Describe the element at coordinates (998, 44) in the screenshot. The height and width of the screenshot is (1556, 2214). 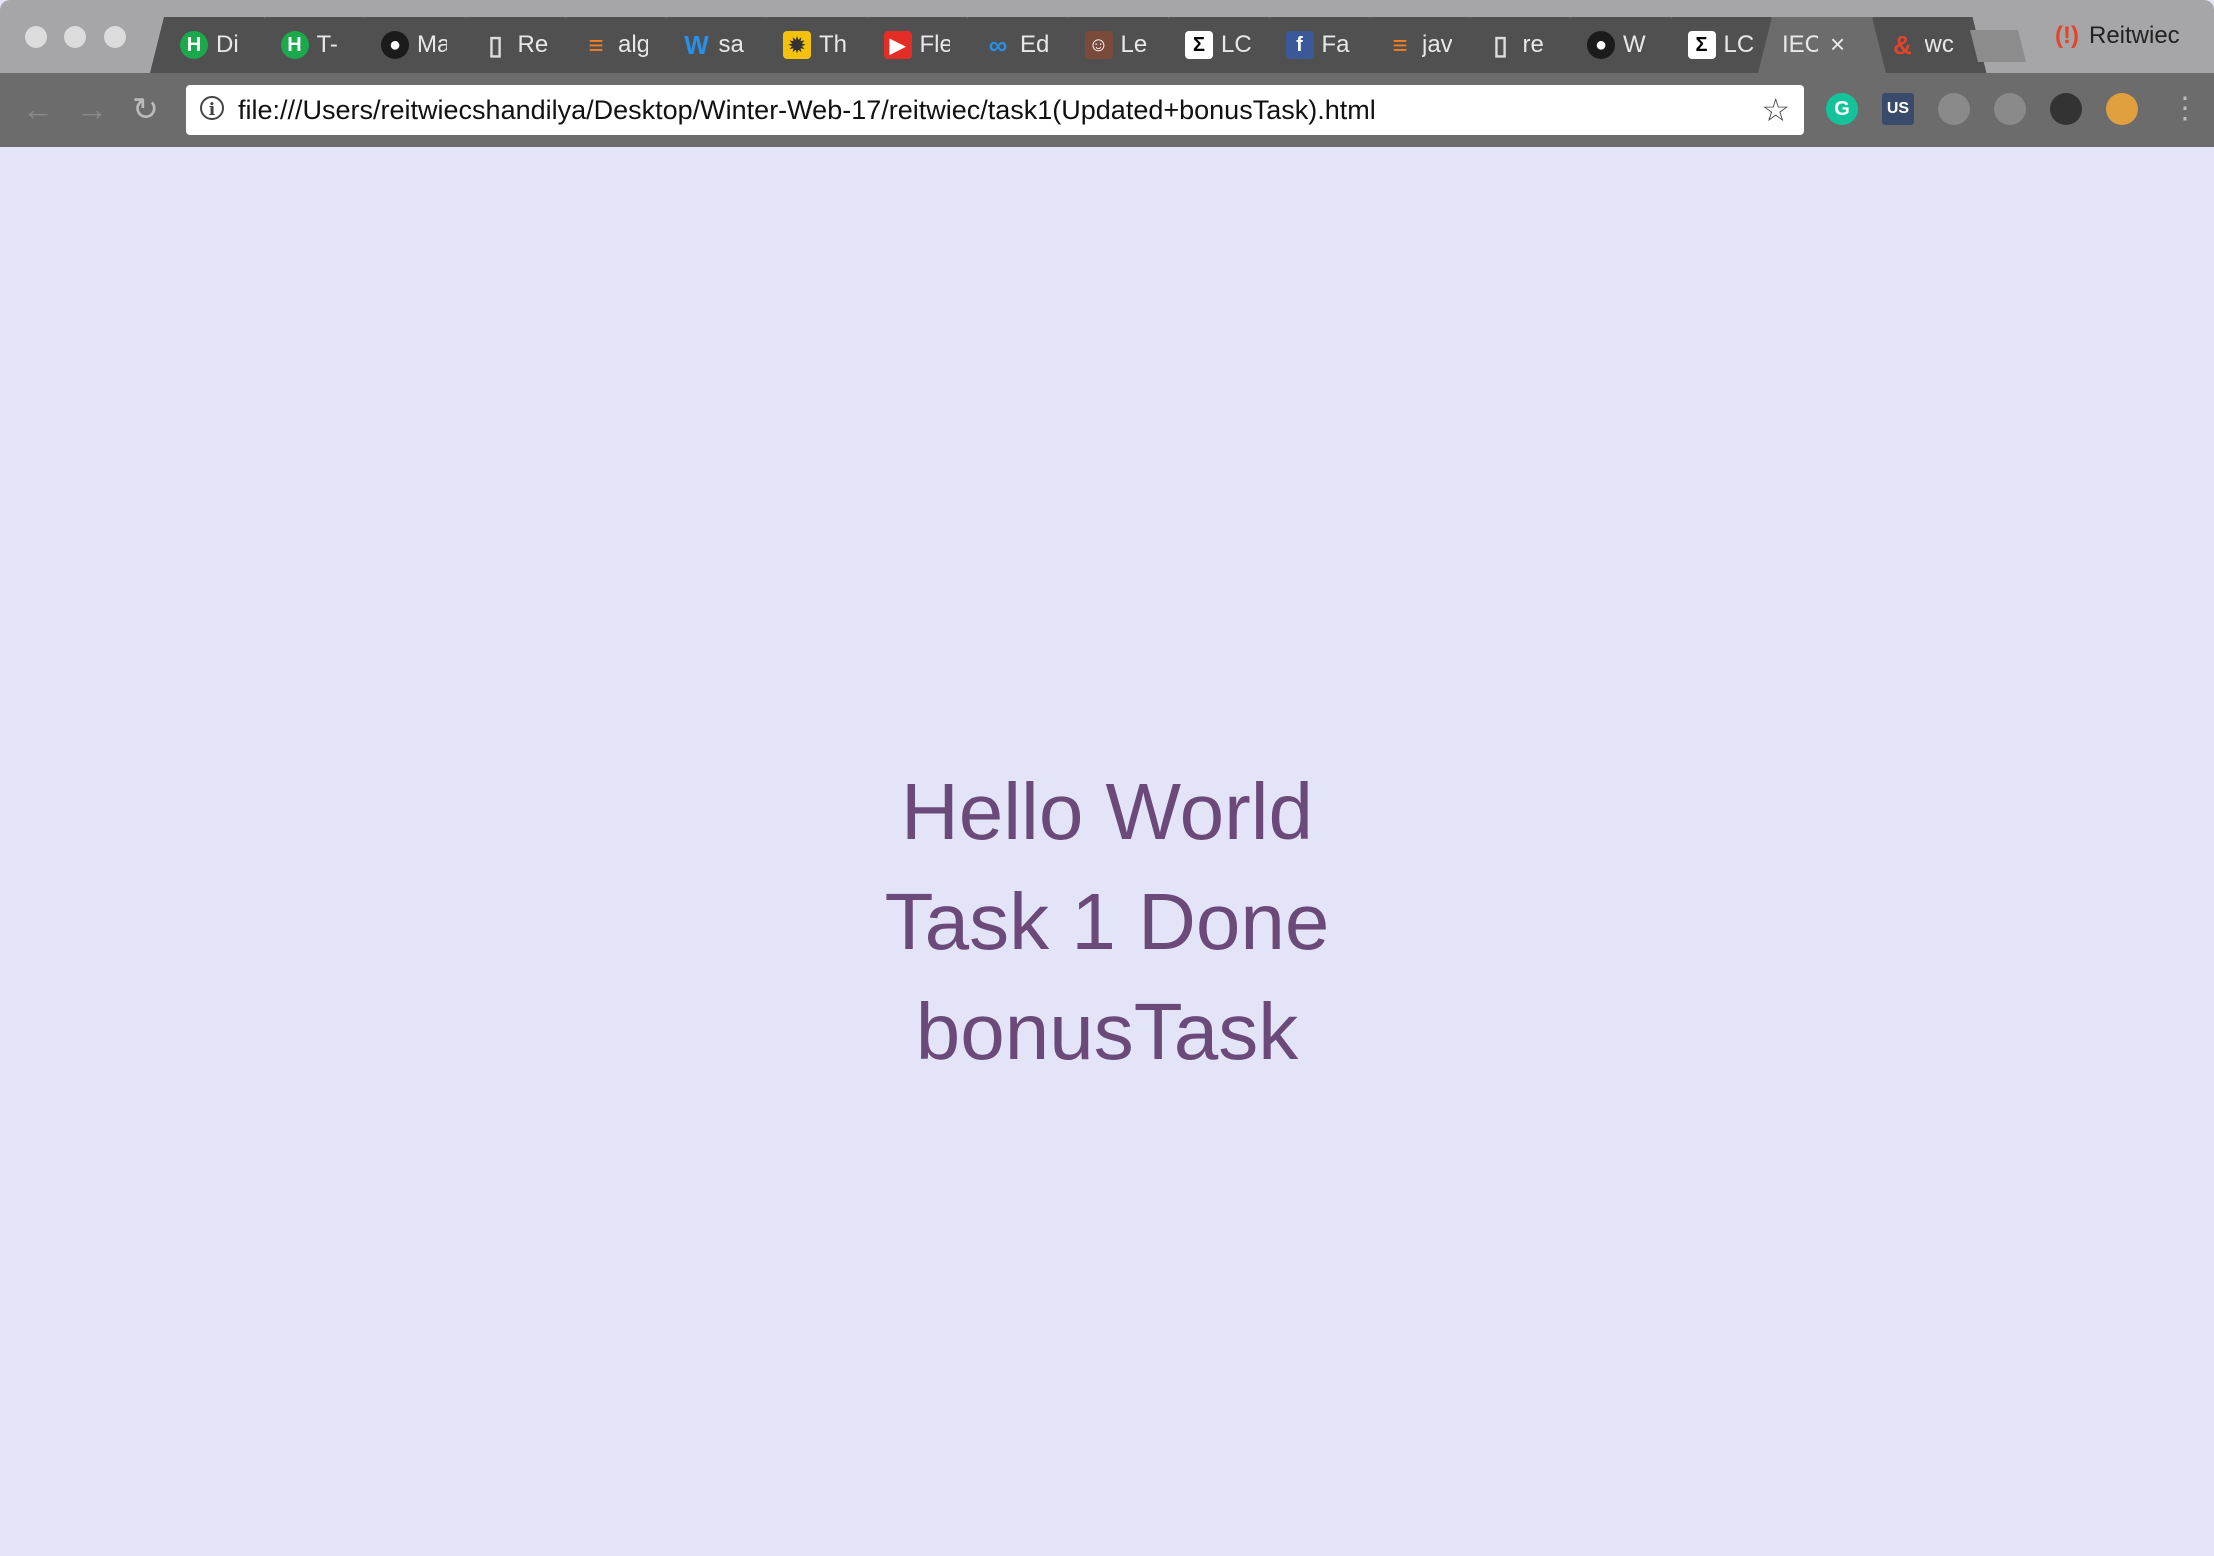
I see `cloud-icon: ∞` at that location.